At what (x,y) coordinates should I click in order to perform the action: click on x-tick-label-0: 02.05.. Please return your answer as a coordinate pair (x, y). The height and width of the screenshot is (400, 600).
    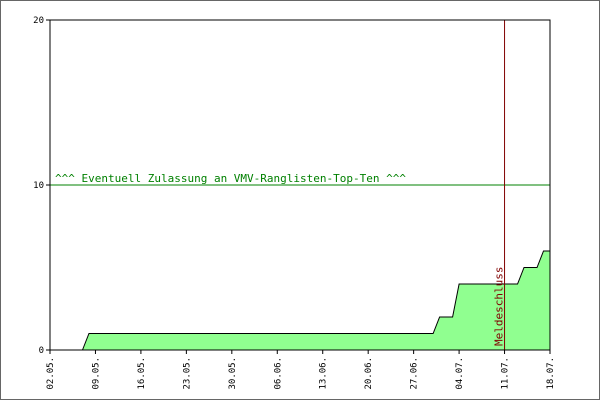
    Looking at the image, I should click on (51, 373).